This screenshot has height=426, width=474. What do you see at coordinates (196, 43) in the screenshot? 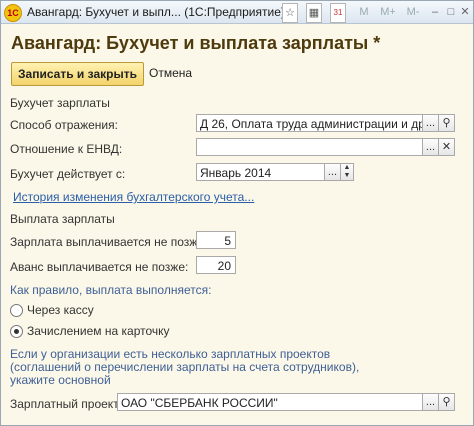
I see `form-heading: Авангард: Бухучет и выплата зарплаты *` at bounding box center [196, 43].